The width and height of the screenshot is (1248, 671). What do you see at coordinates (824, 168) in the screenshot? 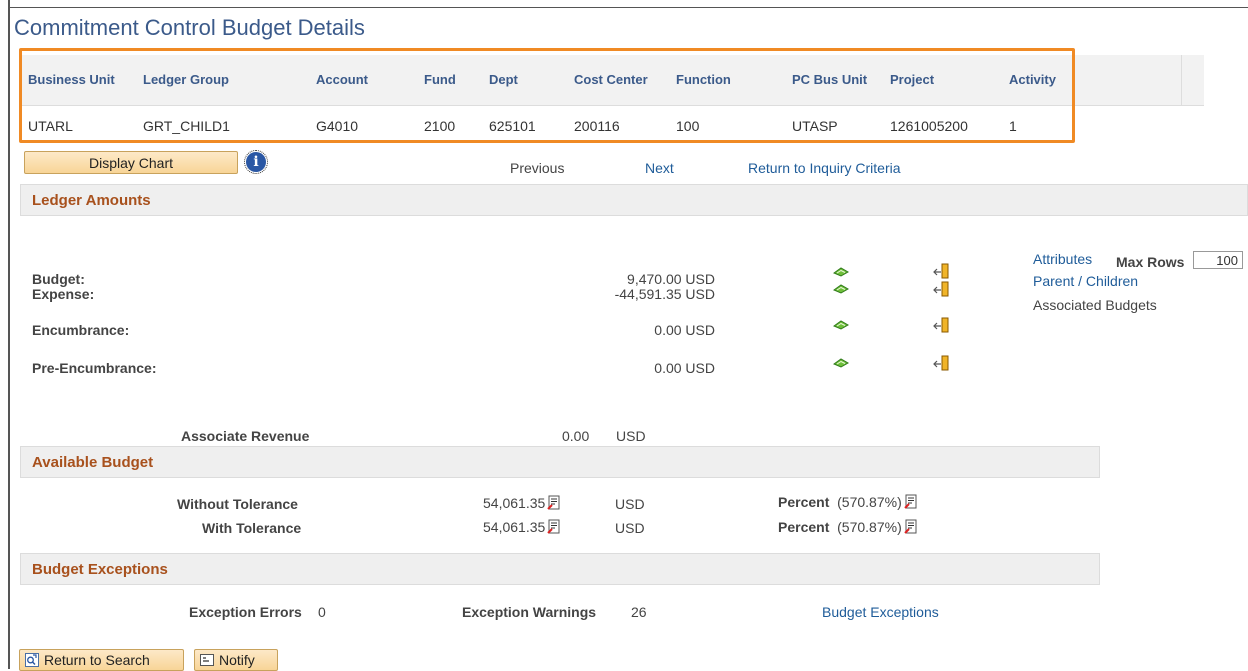
I see `return-to-inquiry-link: Return to Inquiry Criteria` at bounding box center [824, 168].